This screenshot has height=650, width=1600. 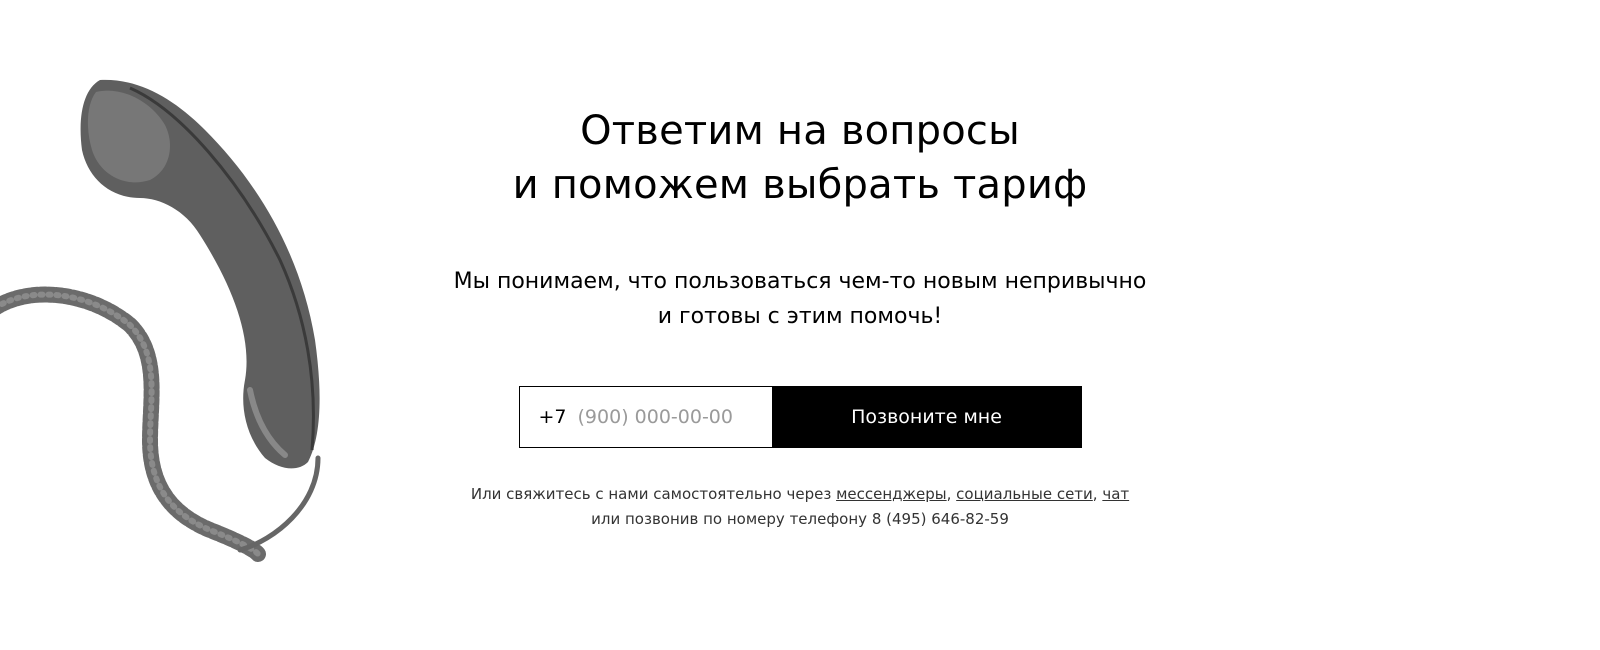 What do you see at coordinates (662, 417) in the screenshot?
I see `phone-input` at bounding box center [662, 417].